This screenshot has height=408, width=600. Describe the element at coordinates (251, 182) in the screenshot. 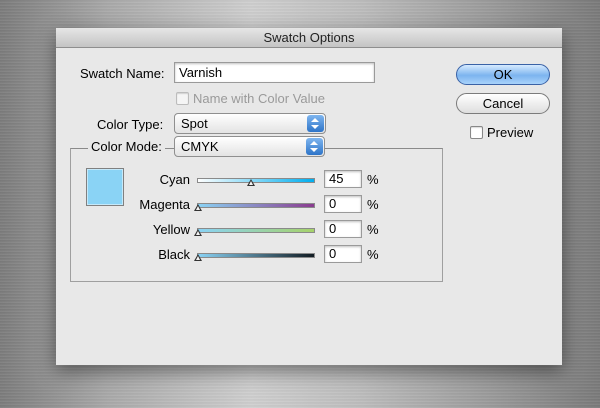

I see `cyan-slider-thumb` at that location.